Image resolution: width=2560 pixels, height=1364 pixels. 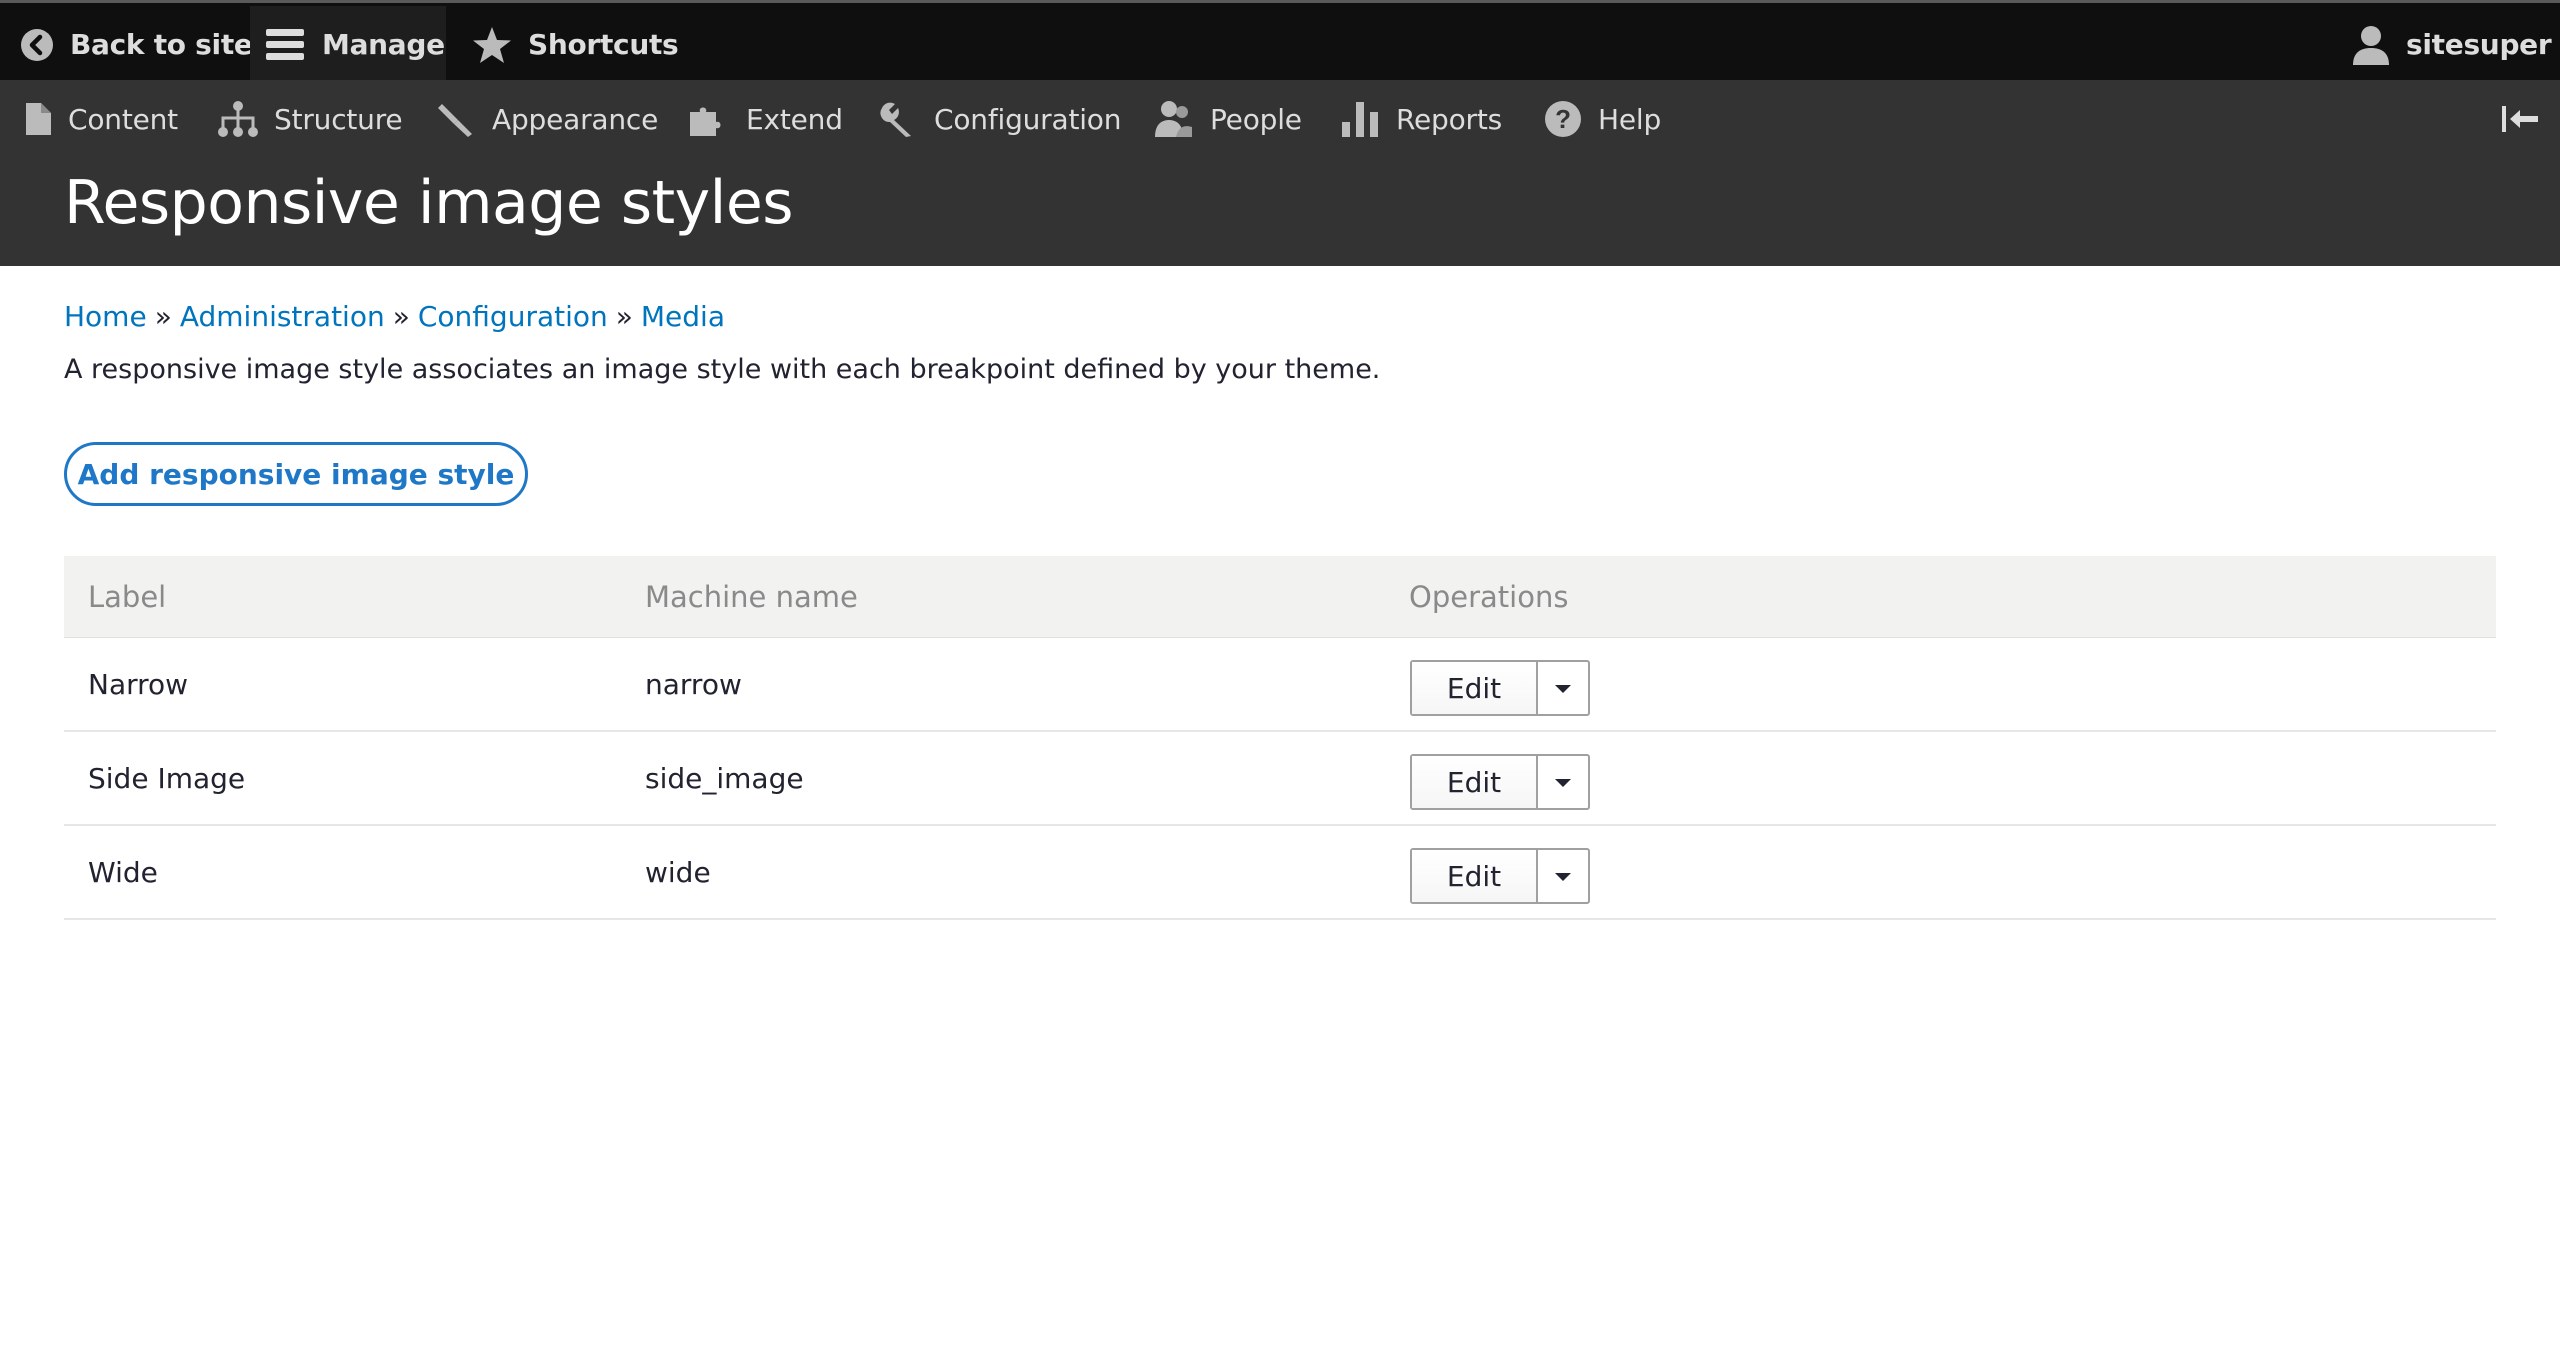 I want to click on tray-item-structure: Structure, so click(x=310, y=119).